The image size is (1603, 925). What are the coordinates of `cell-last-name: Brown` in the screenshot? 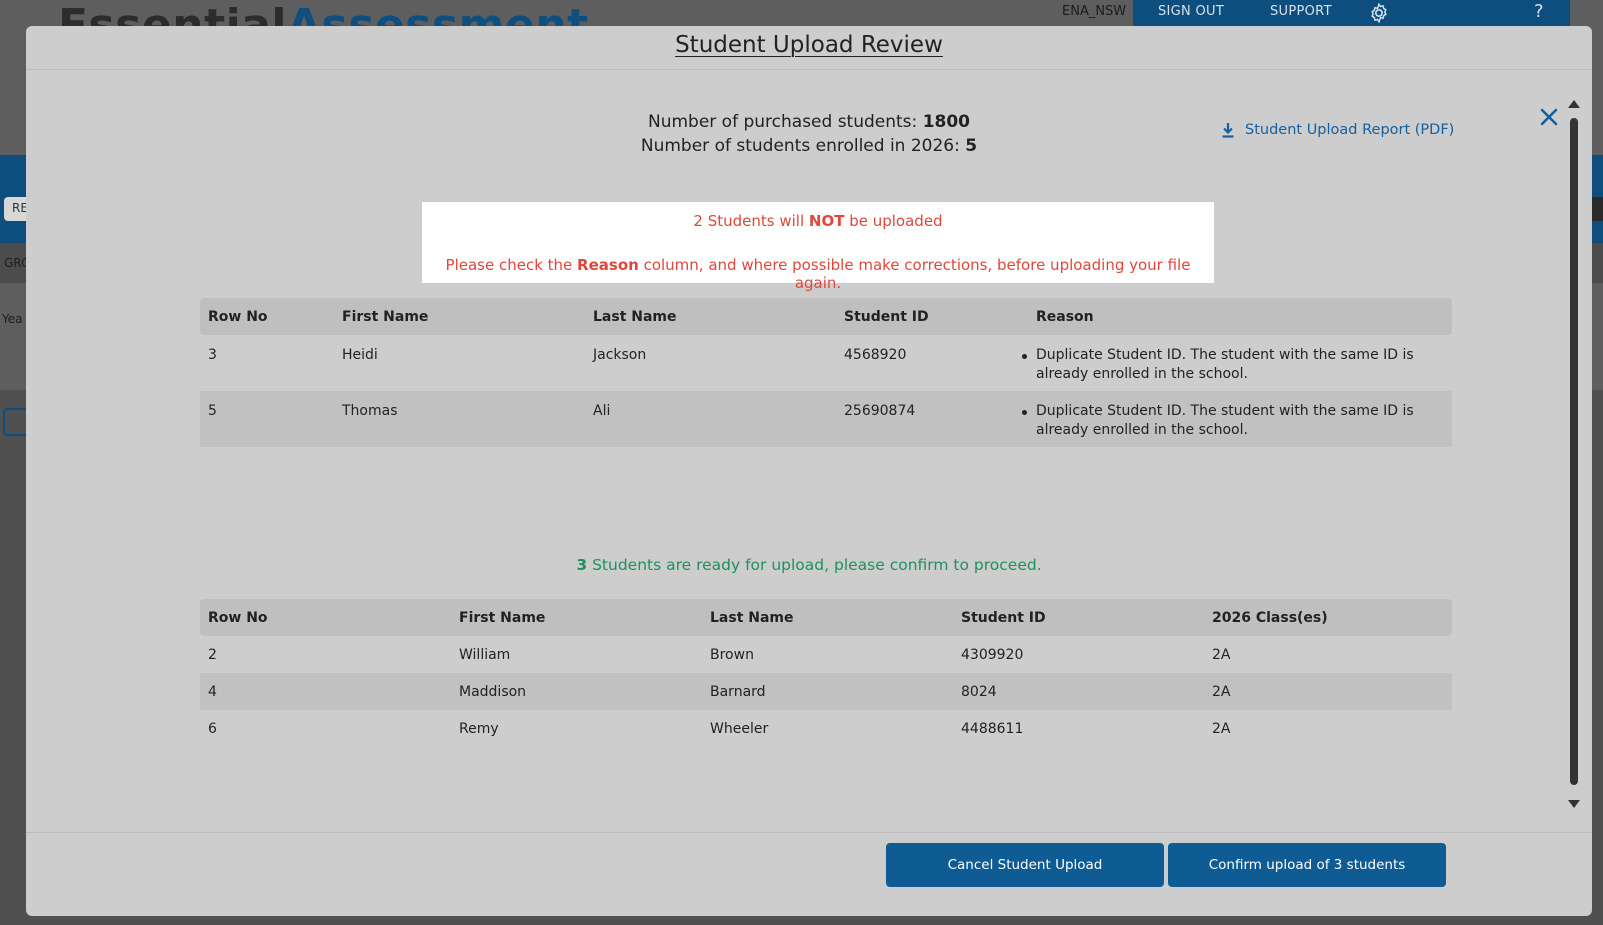 It's located at (732, 655).